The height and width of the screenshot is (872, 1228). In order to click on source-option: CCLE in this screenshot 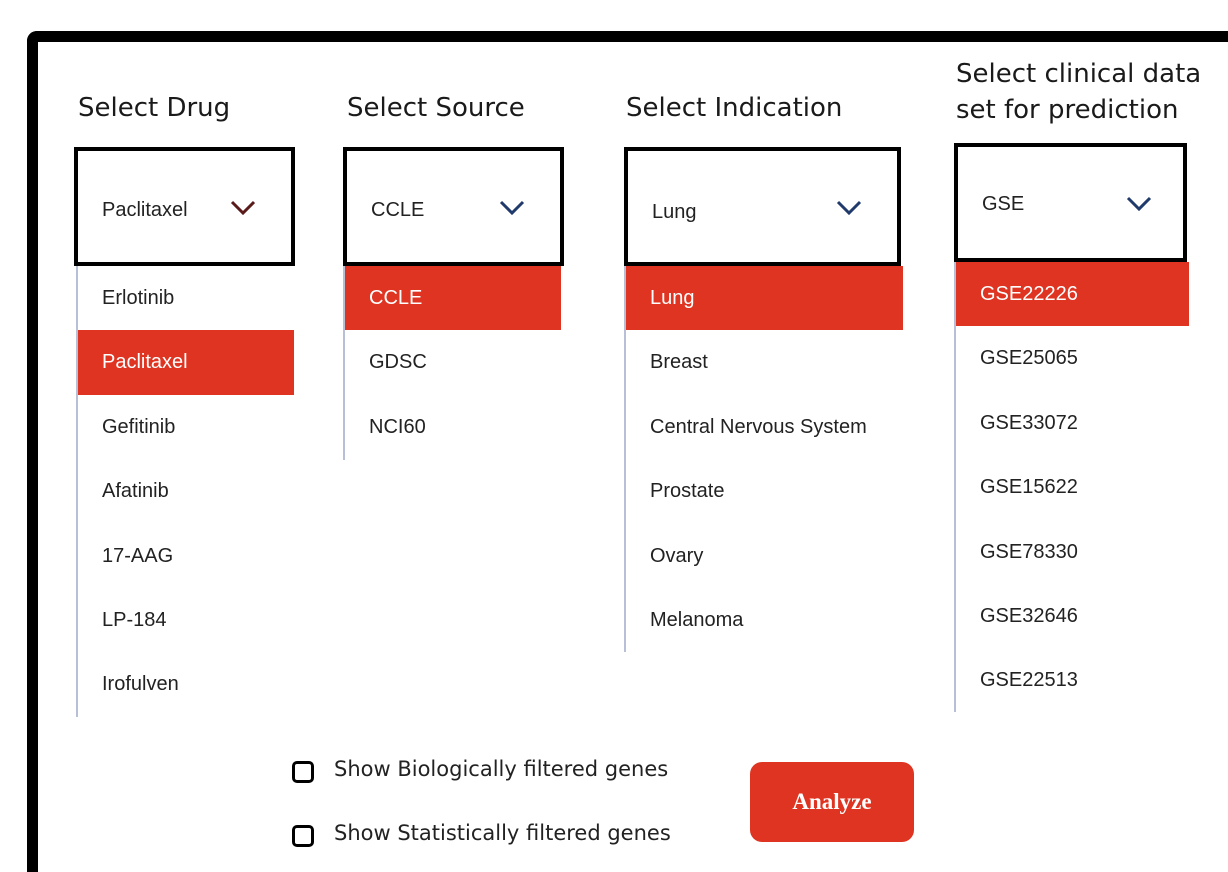, I will do `click(453, 298)`.